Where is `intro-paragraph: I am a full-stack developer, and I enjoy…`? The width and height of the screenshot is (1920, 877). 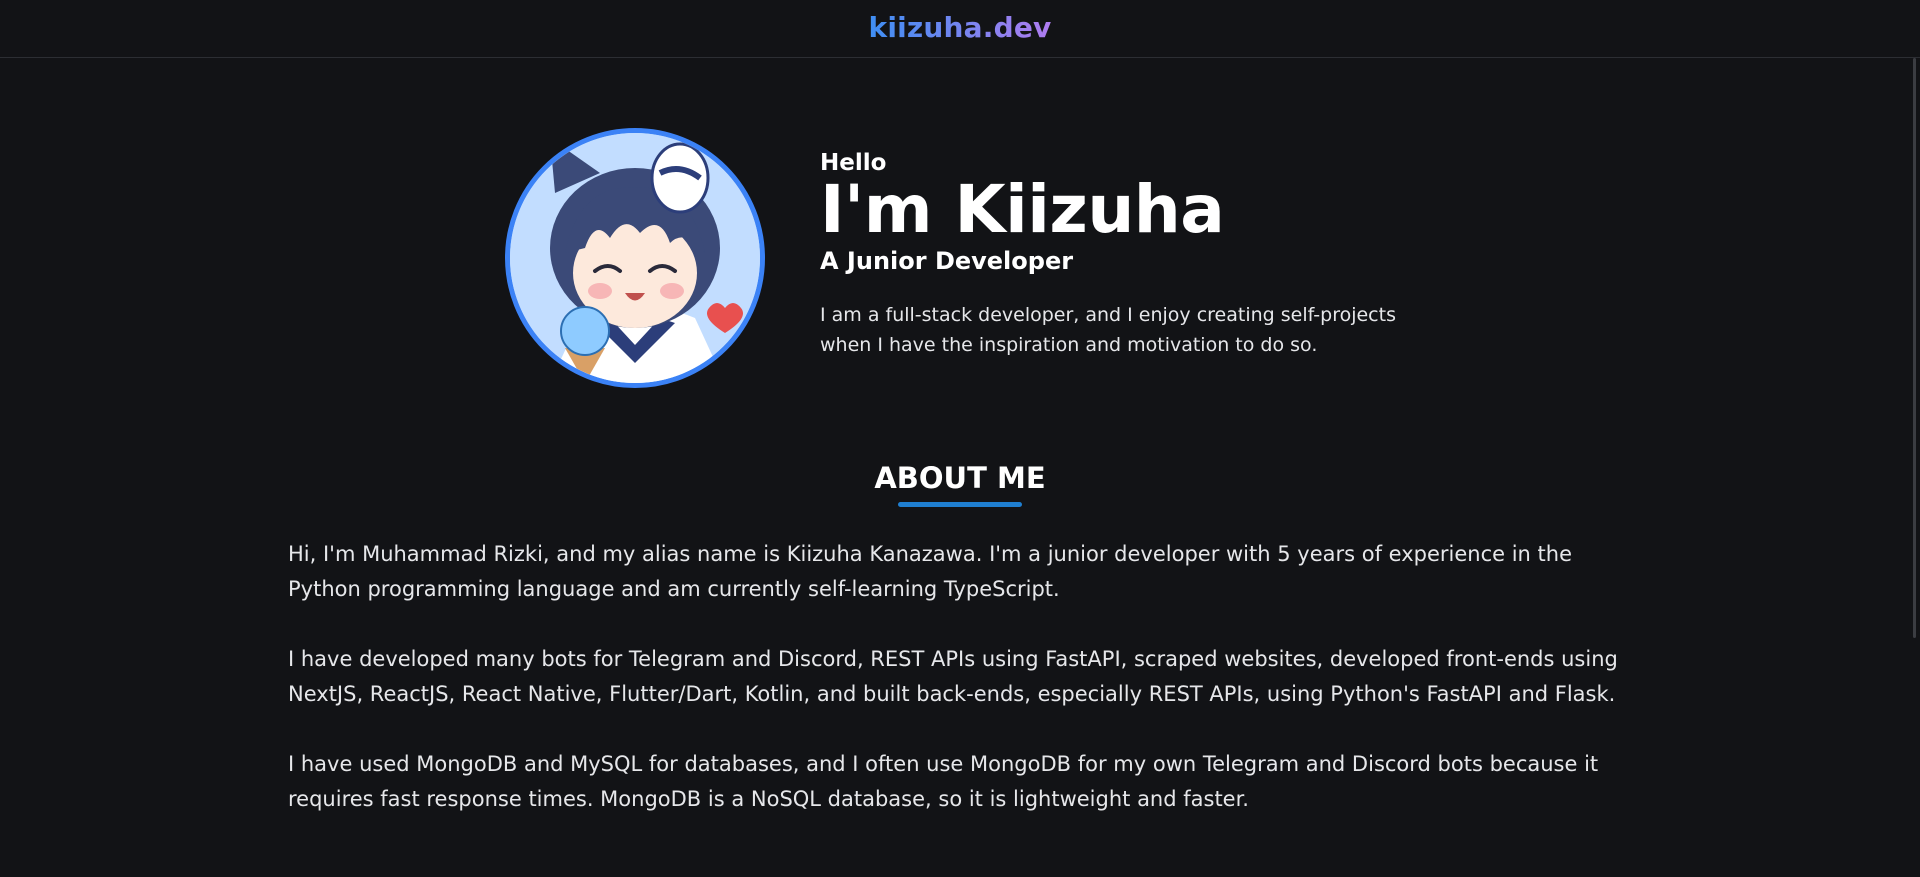
intro-paragraph: I am a full-stack developer, and I enjoy… is located at coordinates (1108, 330).